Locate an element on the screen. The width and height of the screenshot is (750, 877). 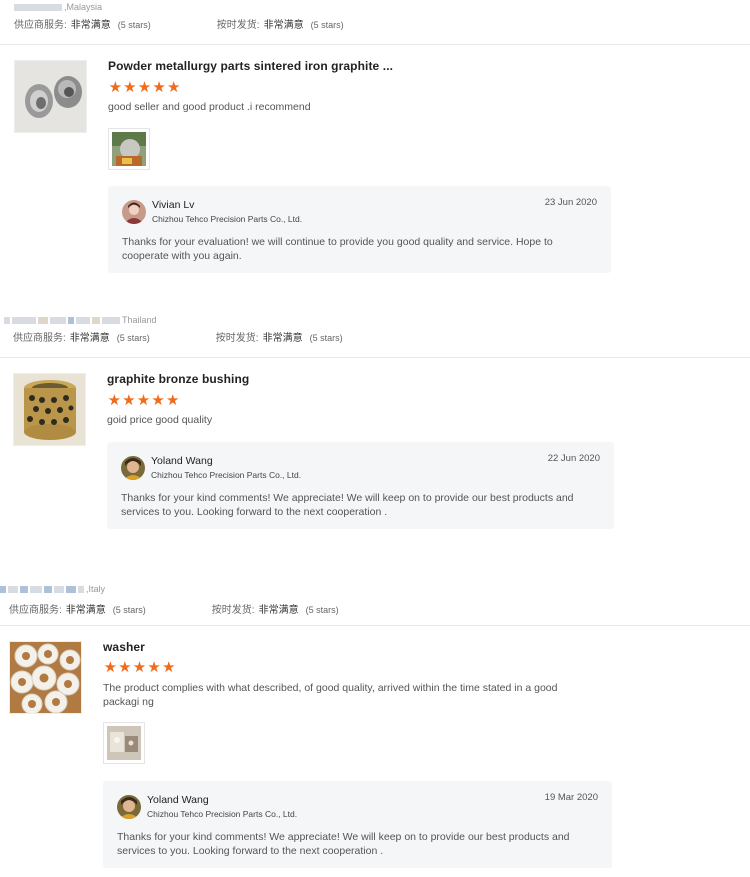
buyer-country-name: Thailand is located at coordinates (139, 320).